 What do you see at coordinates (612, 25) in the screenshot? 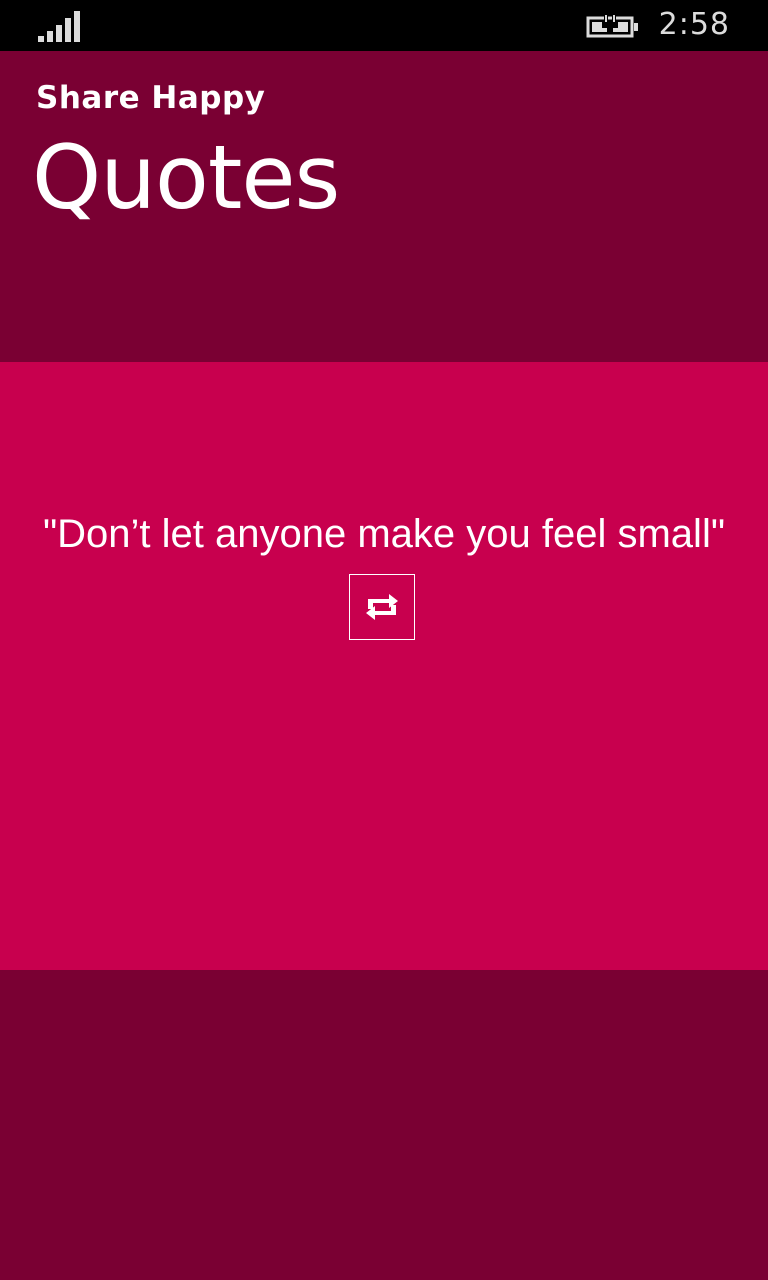
I see `battery-charging-icon` at bounding box center [612, 25].